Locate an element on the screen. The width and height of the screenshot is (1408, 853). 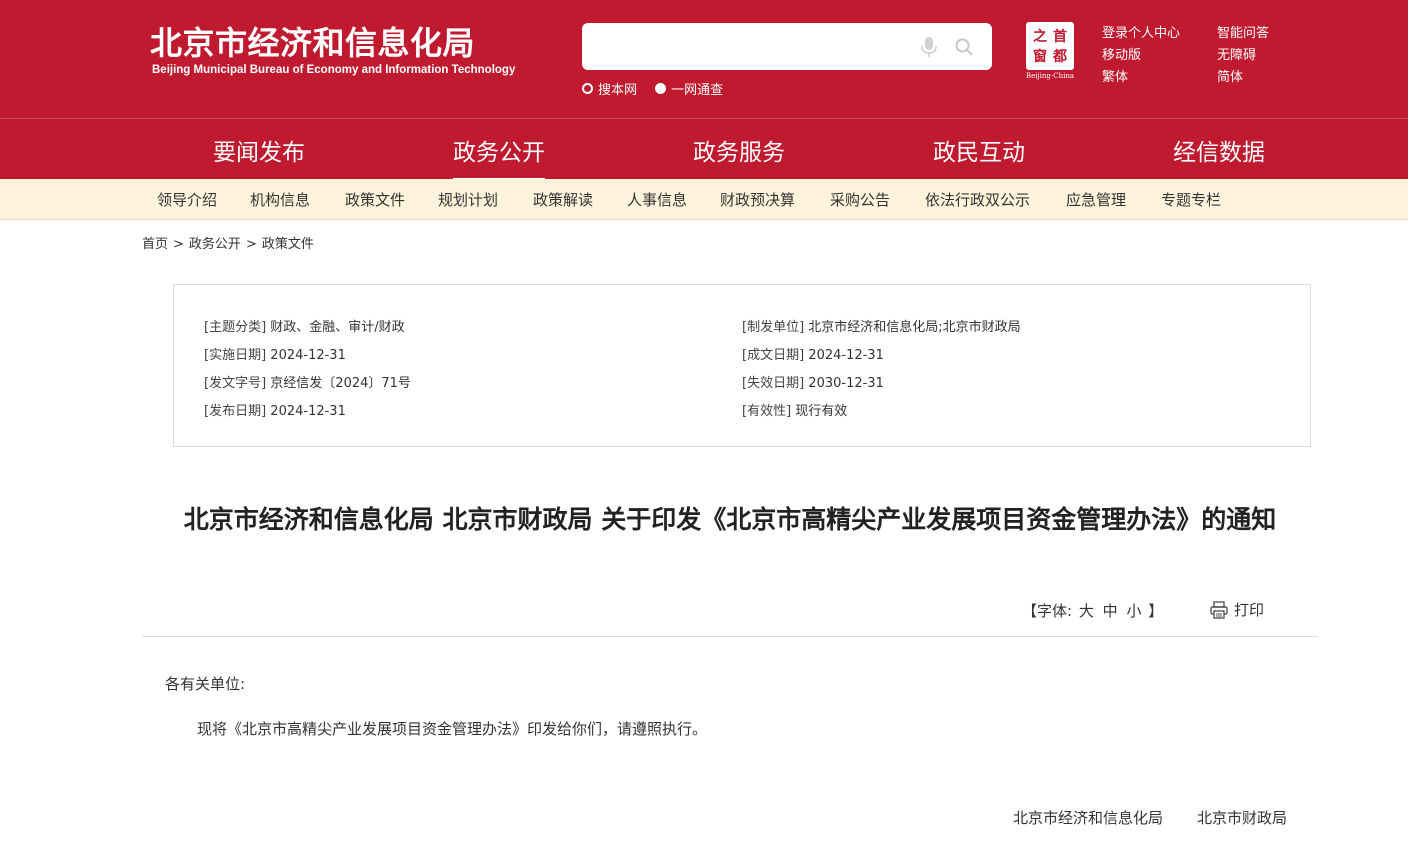
meta-issuer: [制发单位] 北京市经济和信息化局;北京市财政局 is located at coordinates (881, 325).